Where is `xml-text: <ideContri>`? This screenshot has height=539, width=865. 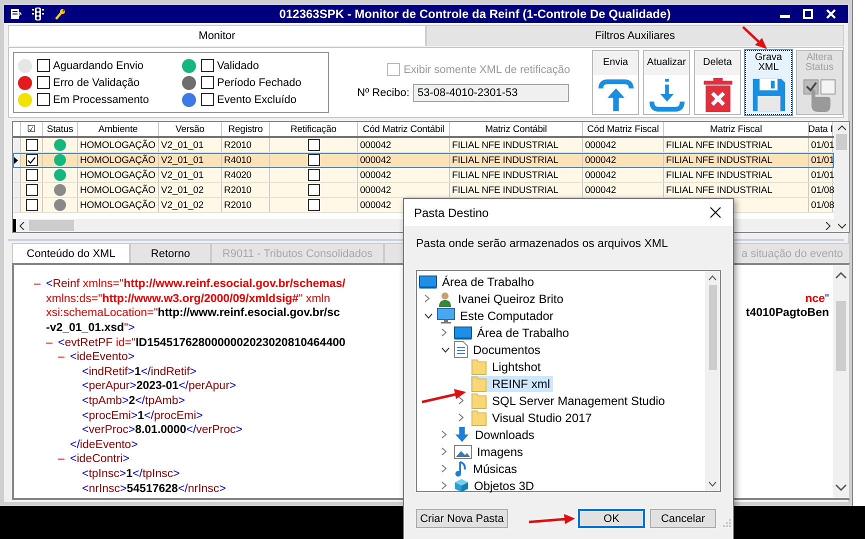 xml-text: <ideContri> is located at coordinates (100, 459).